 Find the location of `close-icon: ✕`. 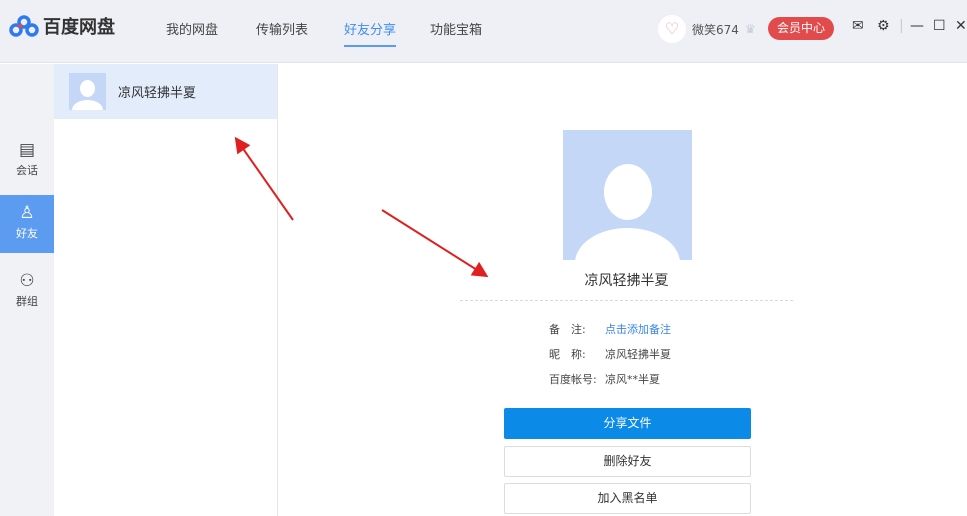

close-icon: ✕ is located at coordinates (961, 26).